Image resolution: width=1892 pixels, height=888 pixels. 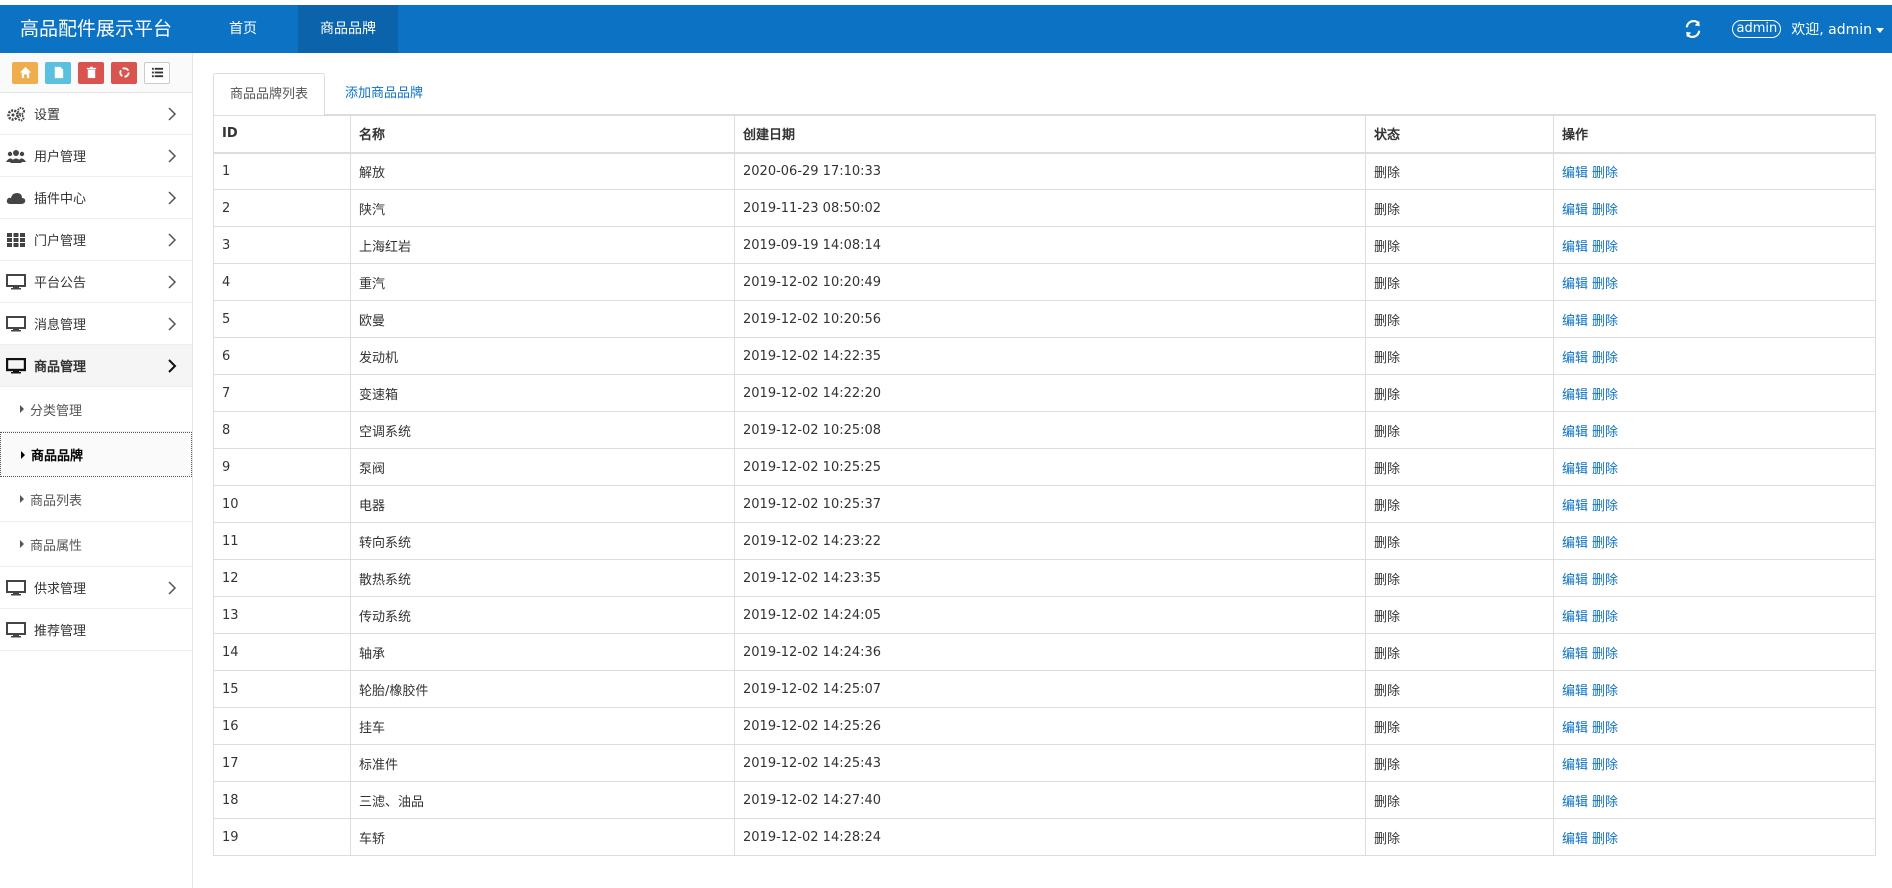 What do you see at coordinates (542, 282) in the screenshot?
I see `cell-name: 重汽` at bounding box center [542, 282].